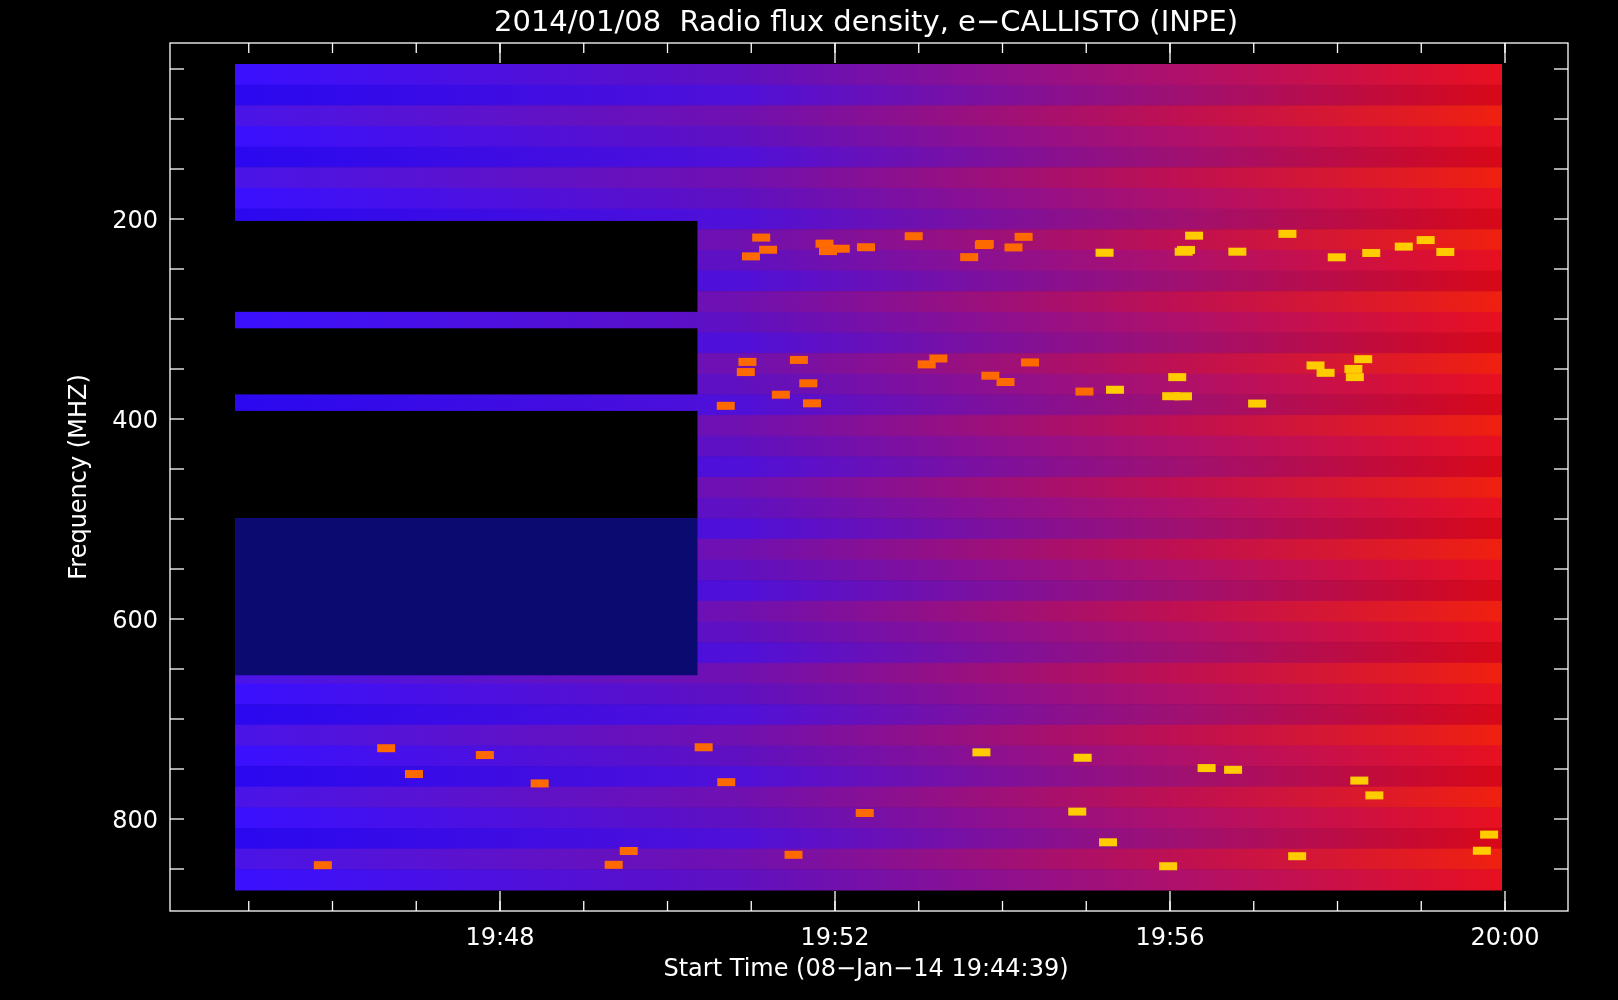 The height and width of the screenshot is (1000, 1618). I want to click on y-tick-label: 800, so click(135, 820).